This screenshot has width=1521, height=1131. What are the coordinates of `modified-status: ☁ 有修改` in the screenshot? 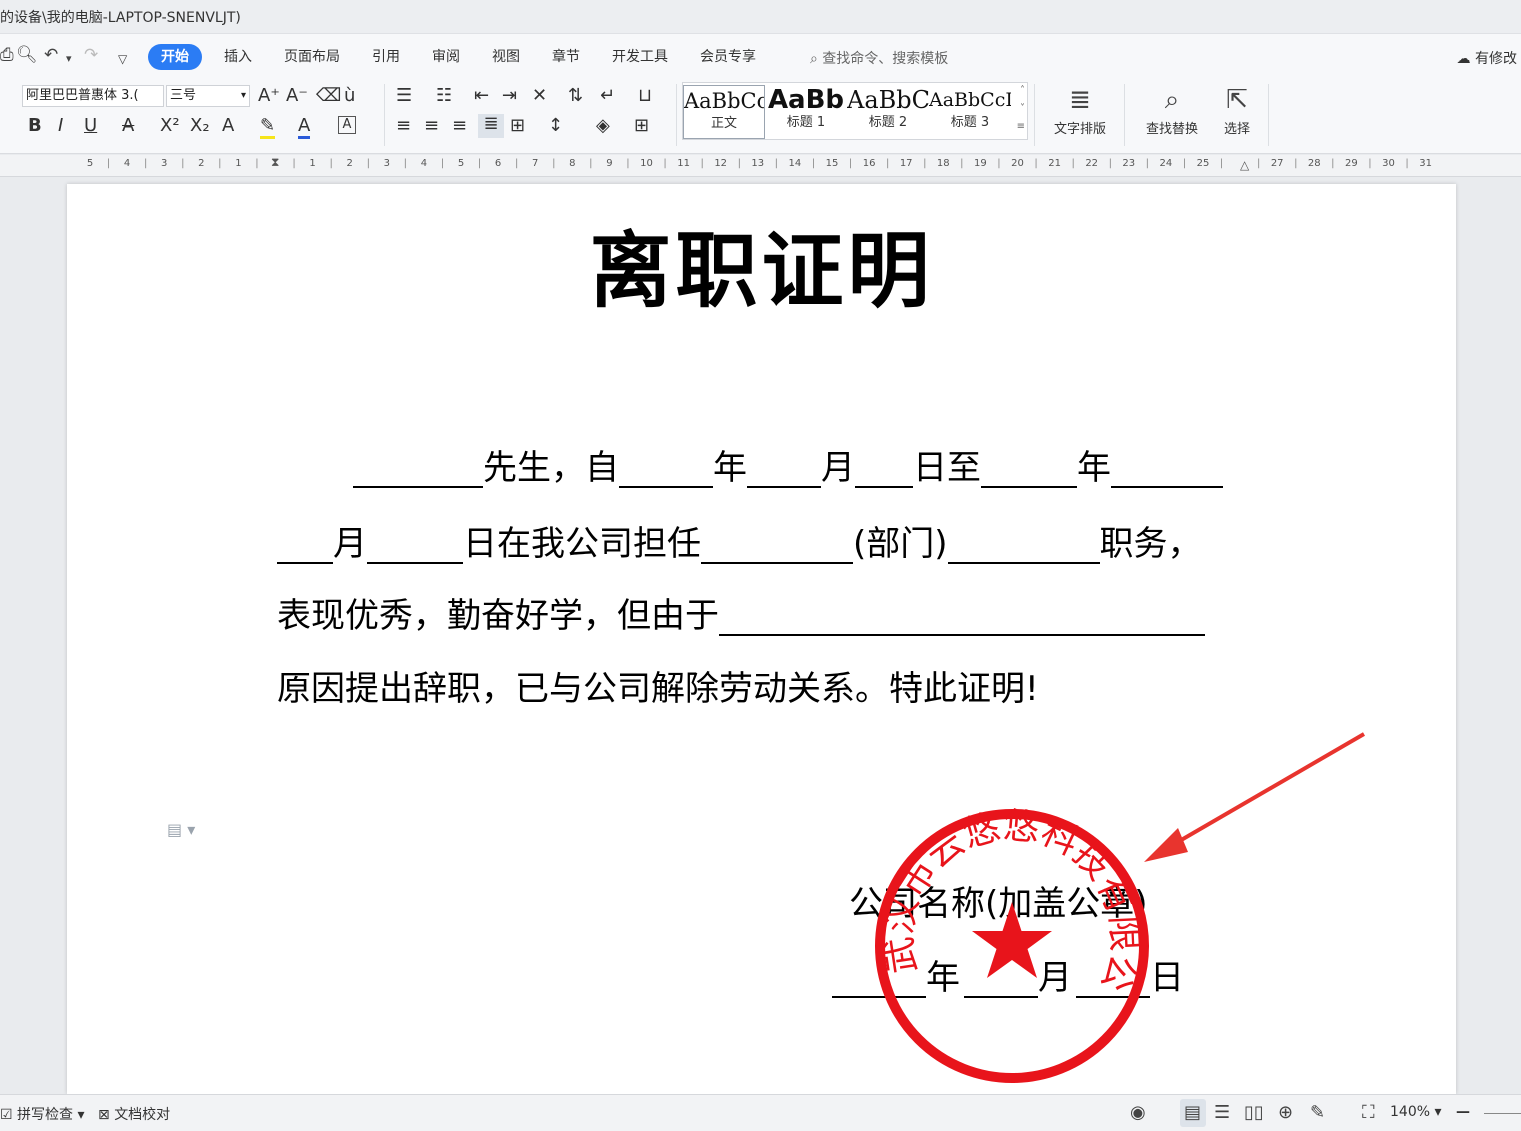 It's located at (1487, 58).